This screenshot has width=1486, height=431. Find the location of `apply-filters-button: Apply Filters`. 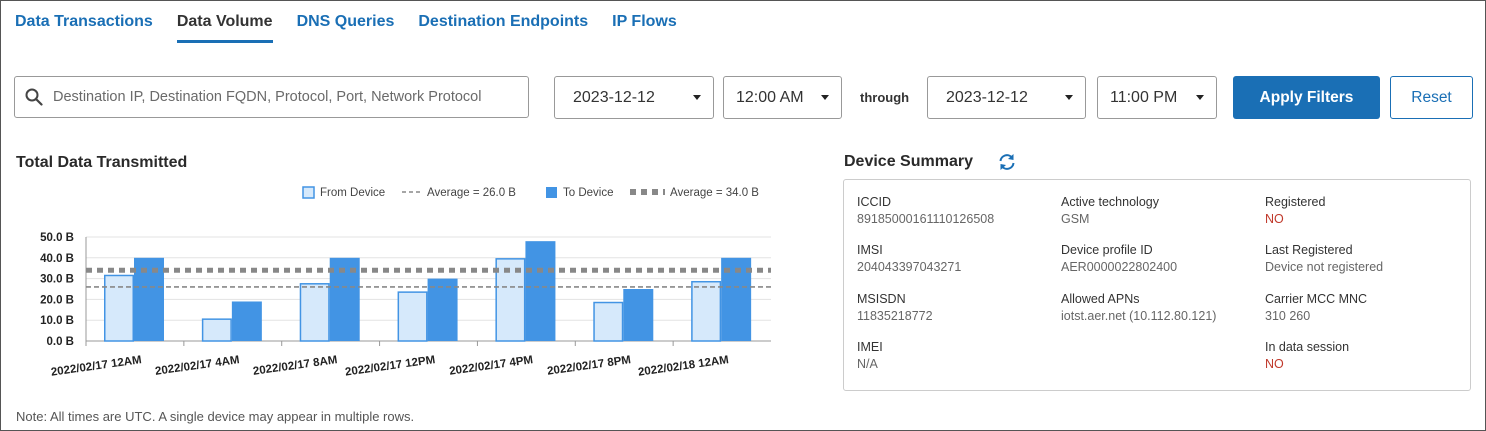

apply-filters-button: Apply Filters is located at coordinates (1306, 97).